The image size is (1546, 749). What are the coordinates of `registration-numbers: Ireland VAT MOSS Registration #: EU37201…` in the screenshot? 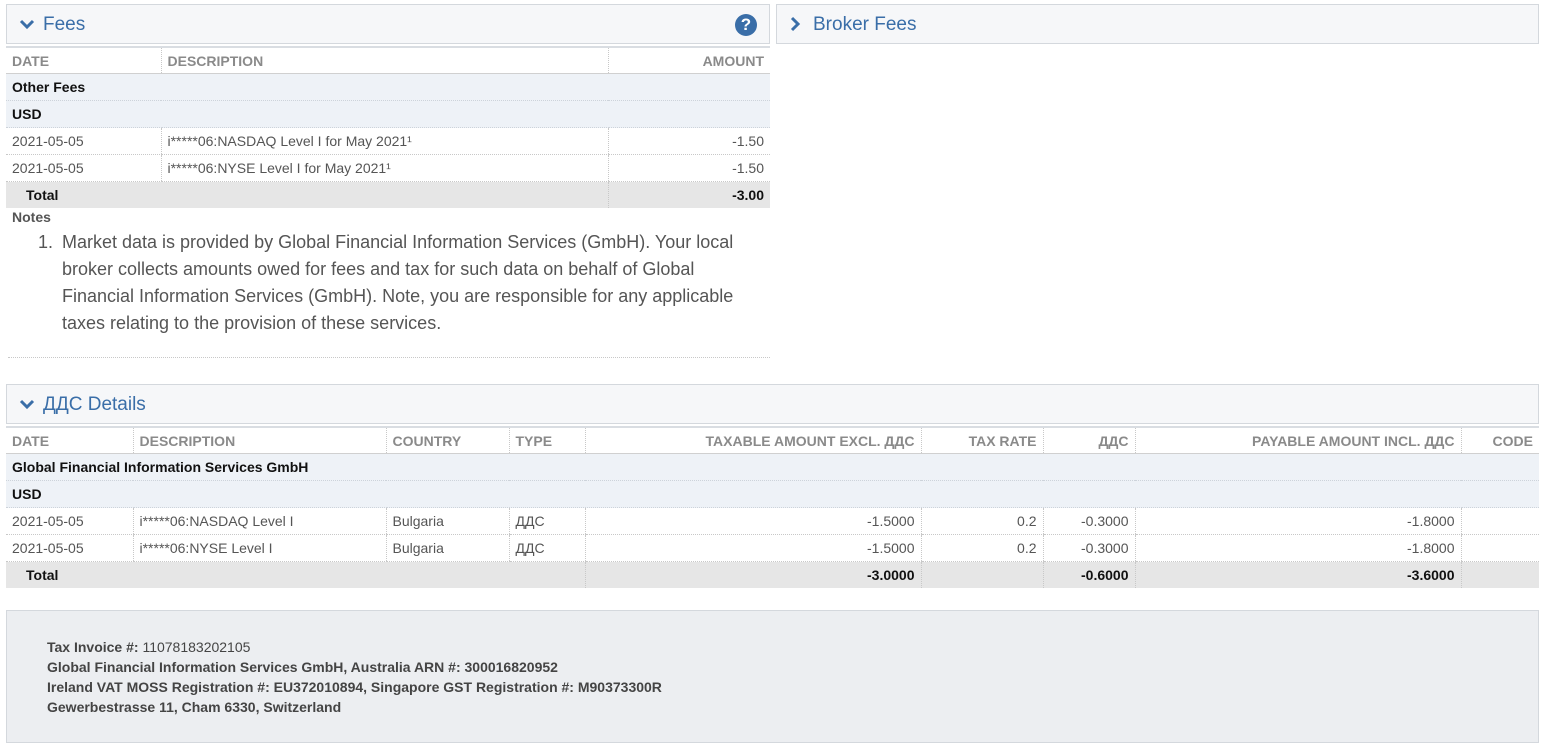 It's located at (354, 687).